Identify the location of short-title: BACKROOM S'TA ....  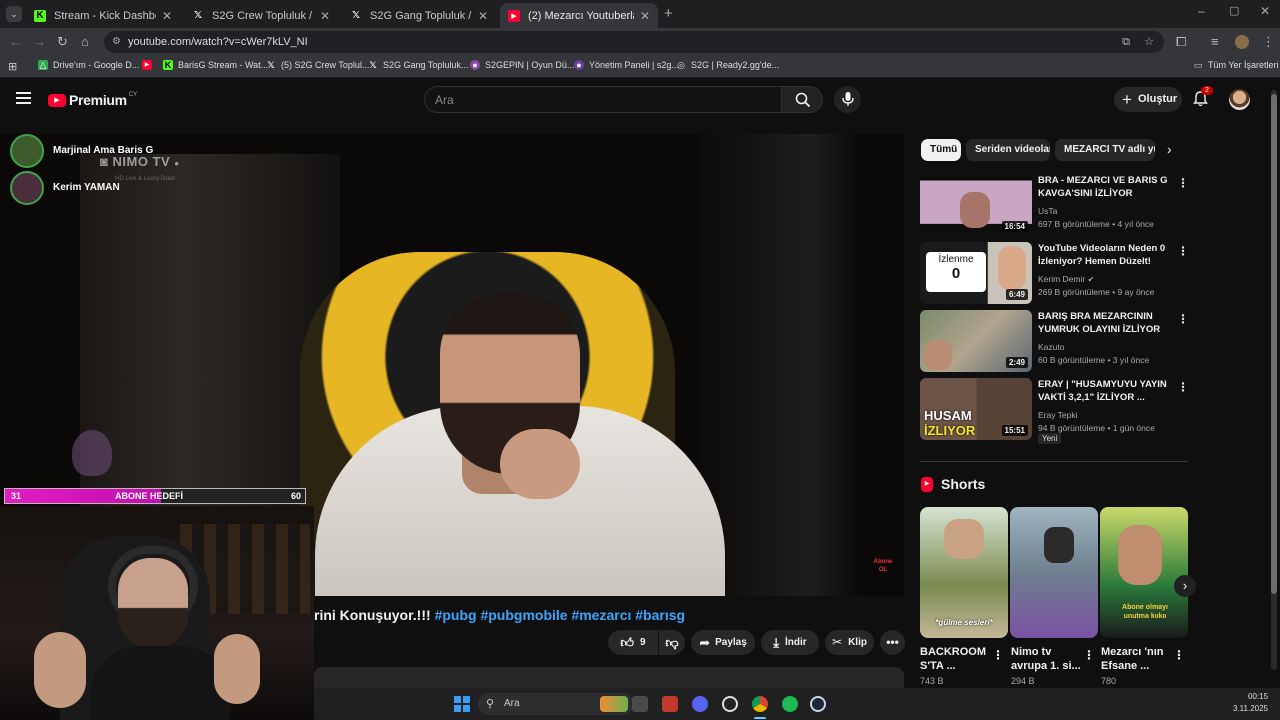
(957, 659).